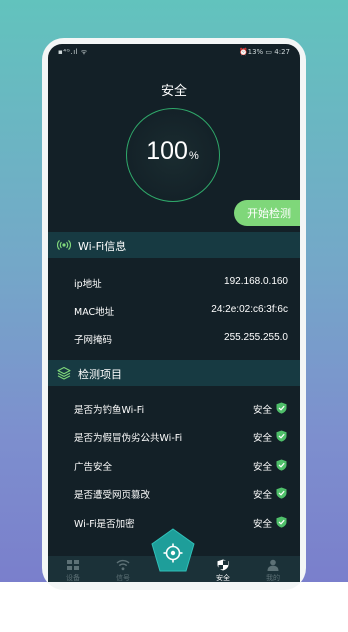 The width and height of the screenshot is (348, 632). What do you see at coordinates (174, 373) in the screenshot?
I see `check-items-header: 检测项目` at bounding box center [174, 373].